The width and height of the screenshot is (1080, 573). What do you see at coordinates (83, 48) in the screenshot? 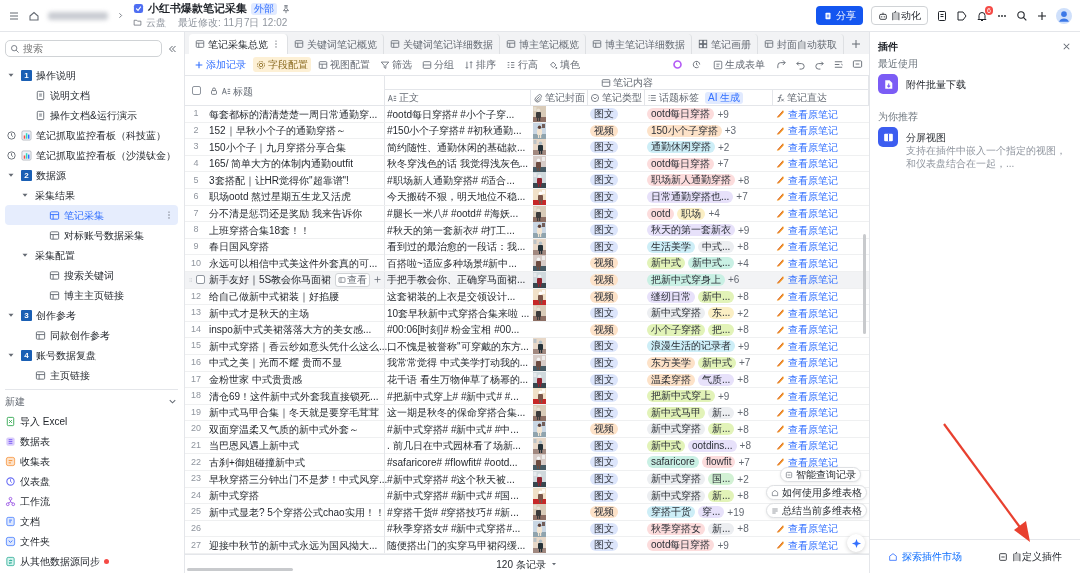
I see `search-field: 搜索` at bounding box center [83, 48].